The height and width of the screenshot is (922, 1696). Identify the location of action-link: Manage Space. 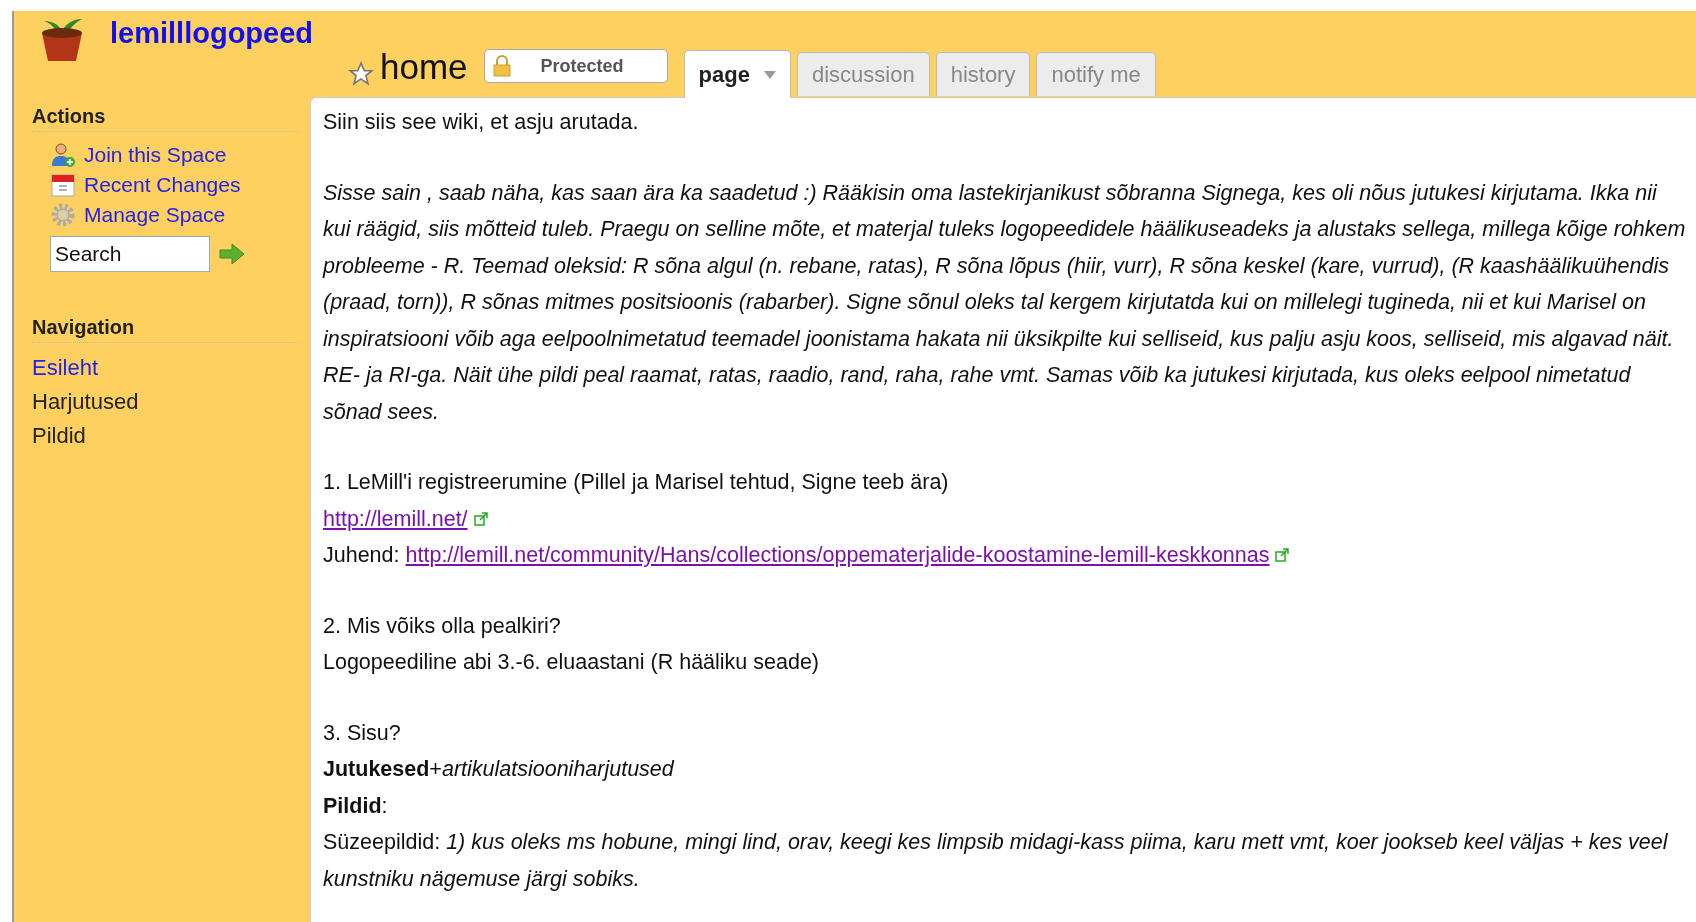
(174, 215).